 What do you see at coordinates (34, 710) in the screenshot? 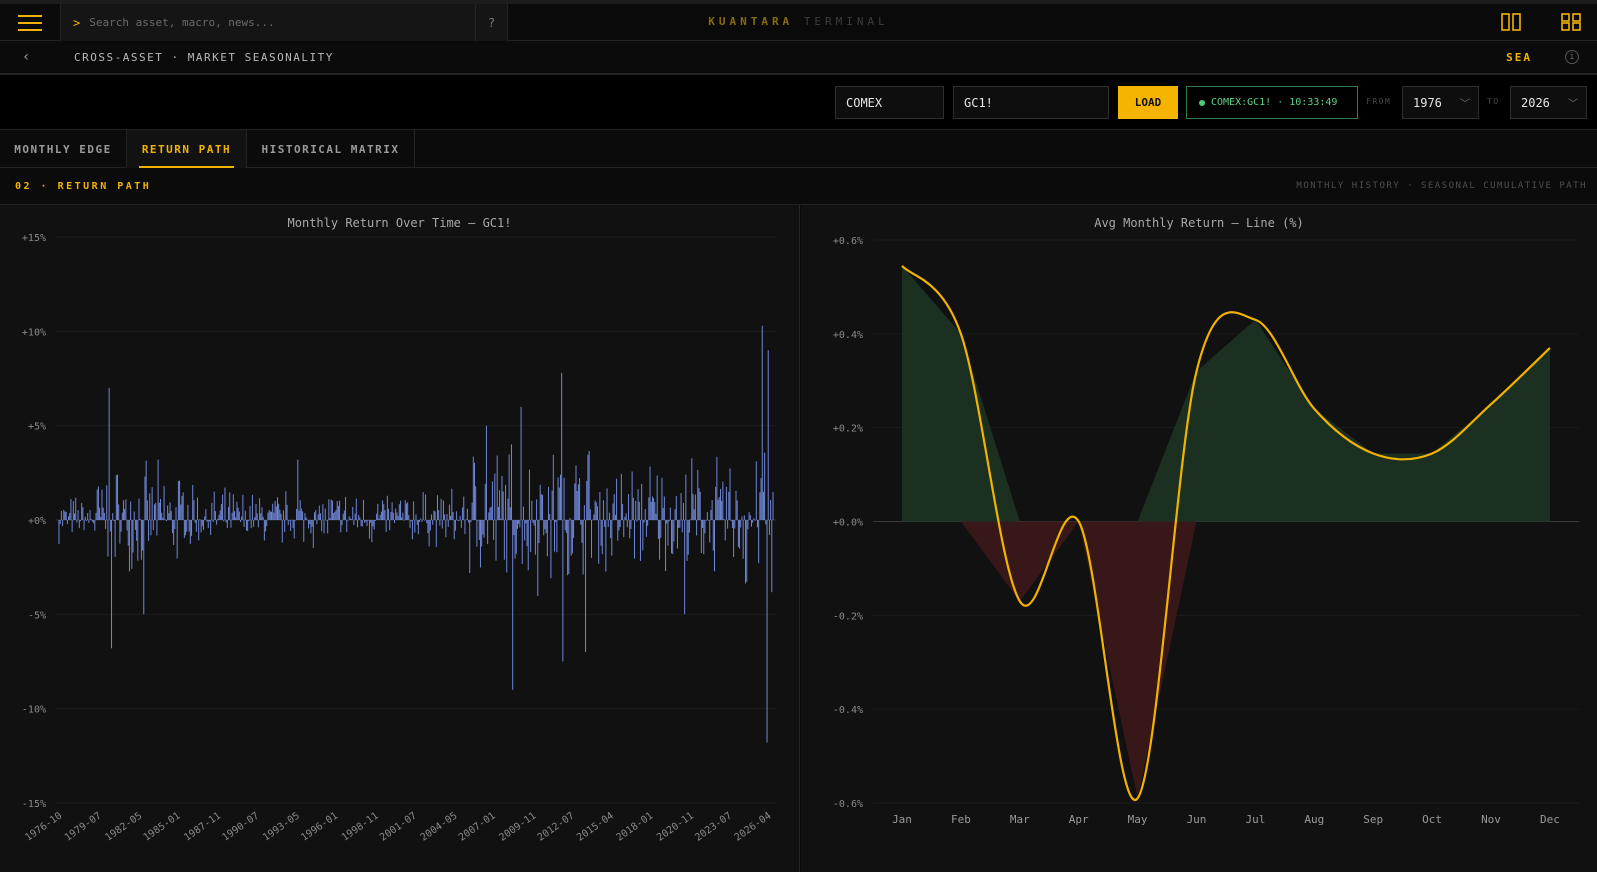
I see `y-tick-label: -10%` at bounding box center [34, 710].